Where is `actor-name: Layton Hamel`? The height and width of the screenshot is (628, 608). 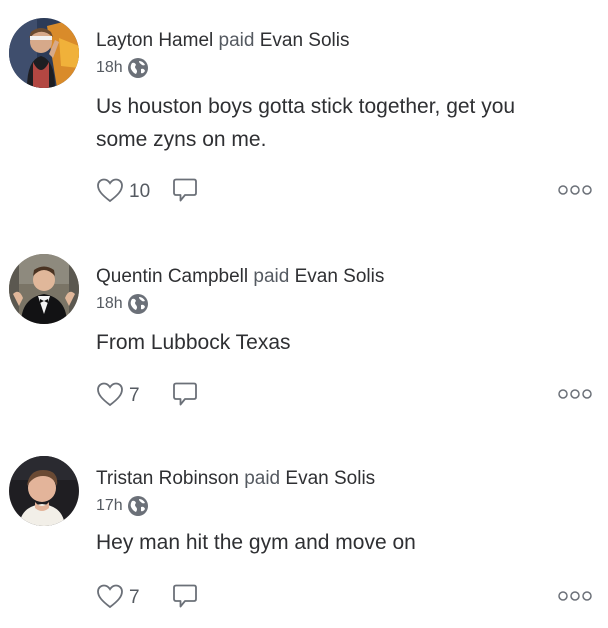
actor-name: Layton Hamel is located at coordinates (154, 40).